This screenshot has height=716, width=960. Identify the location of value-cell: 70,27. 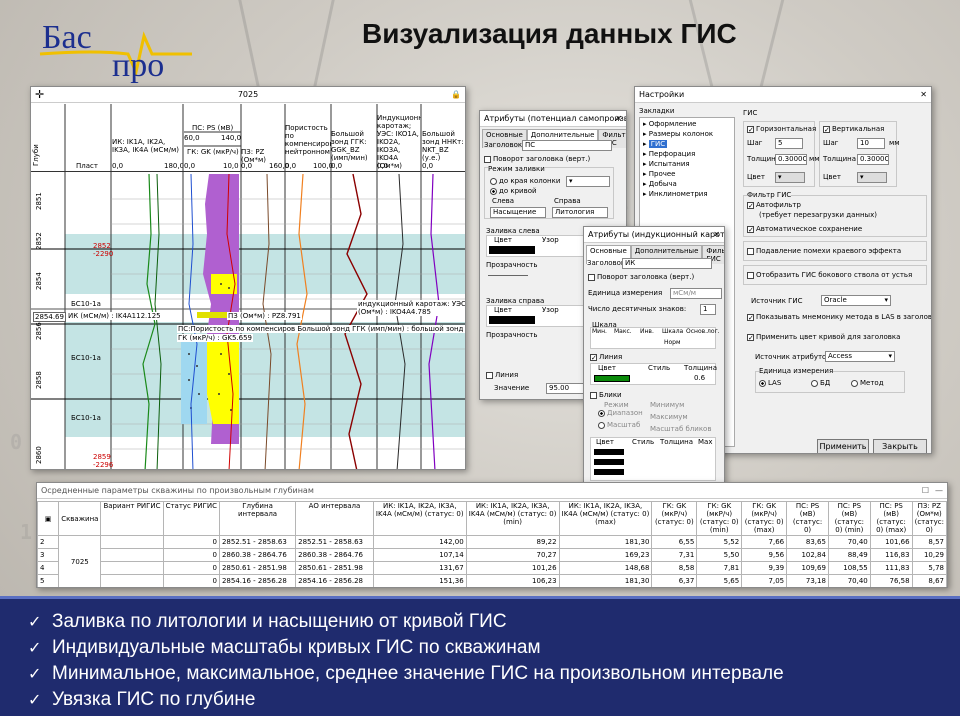
(512, 555).